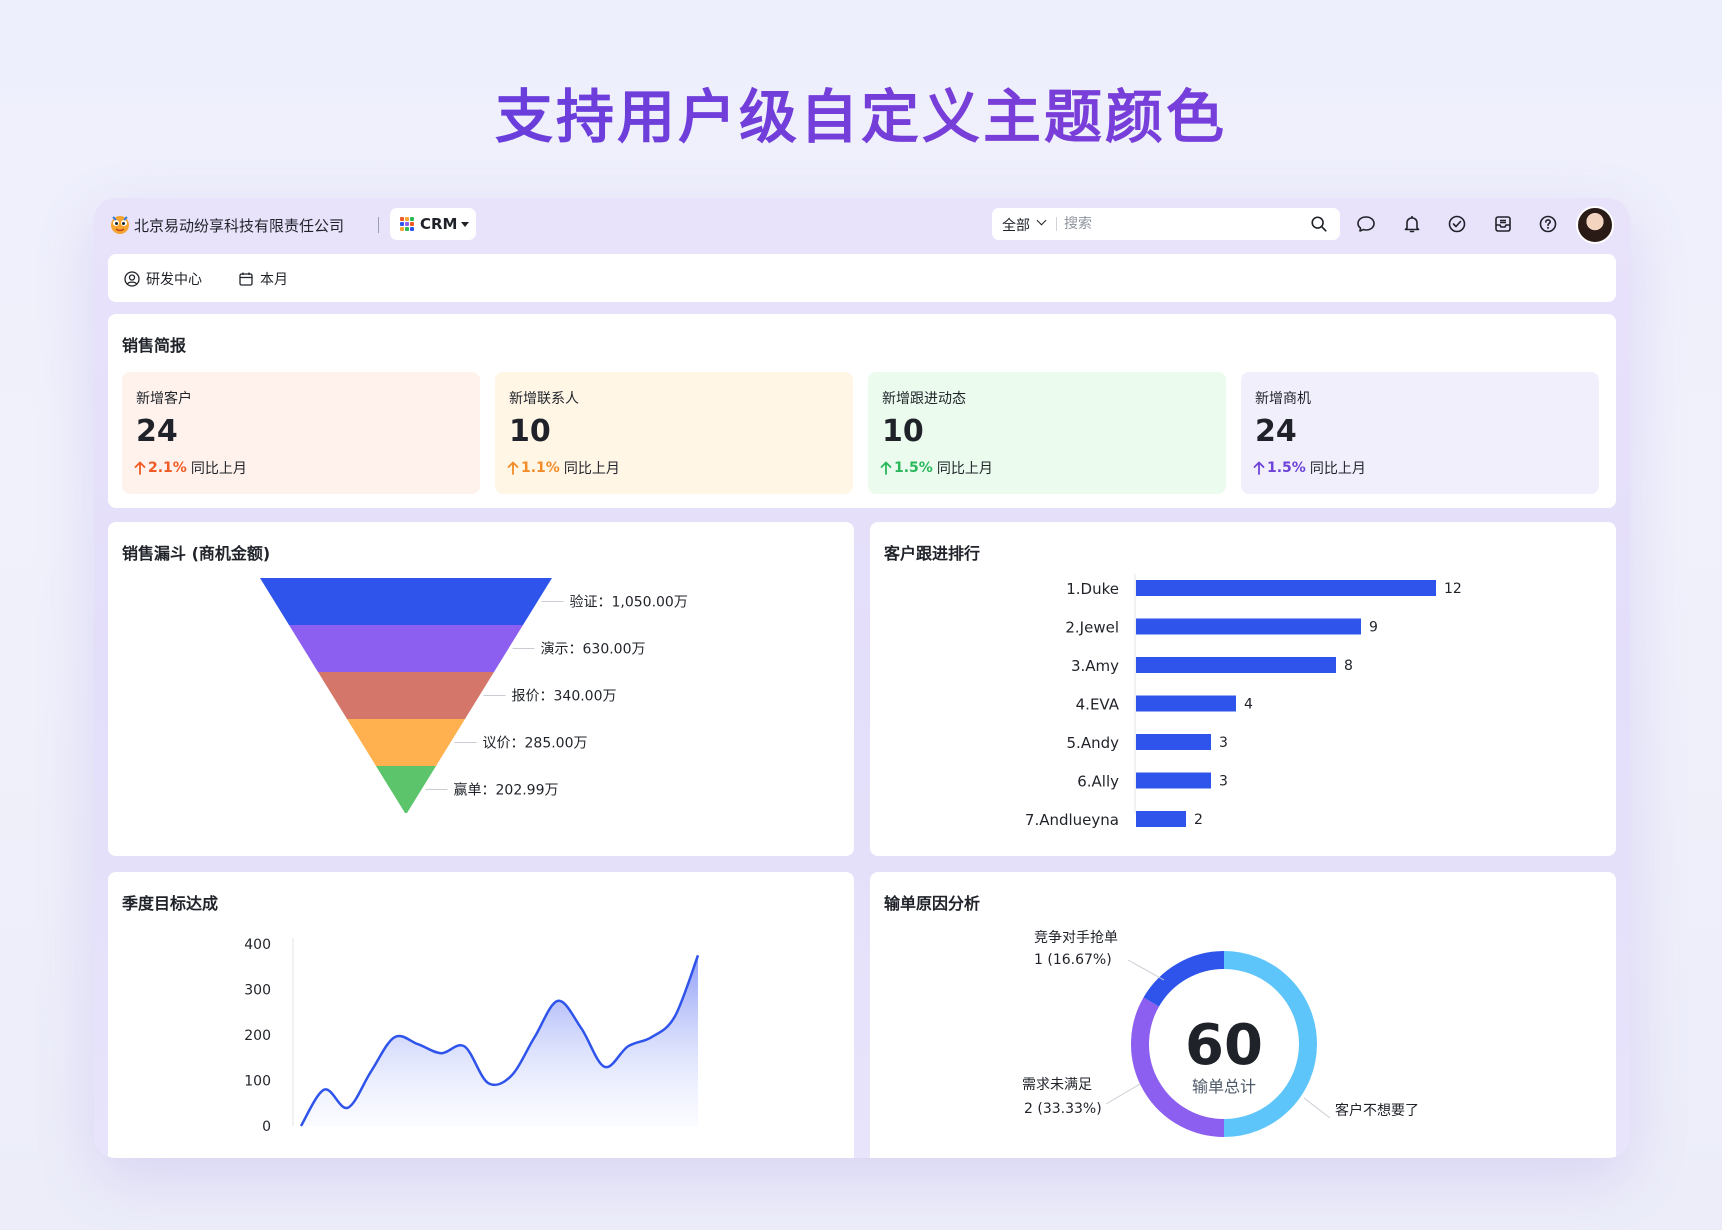 The height and width of the screenshot is (1230, 1722). What do you see at coordinates (862, 278) in the screenshot?
I see `filter-bar: 研发中心 本月` at bounding box center [862, 278].